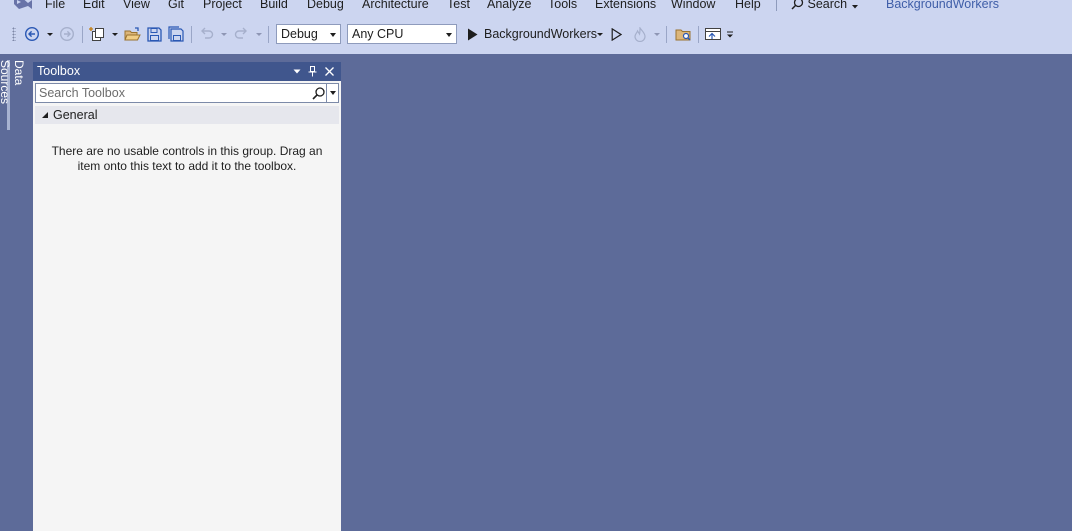  What do you see at coordinates (657, 34) in the screenshot?
I see `hot-reload-dropdown-arrow` at bounding box center [657, 34].